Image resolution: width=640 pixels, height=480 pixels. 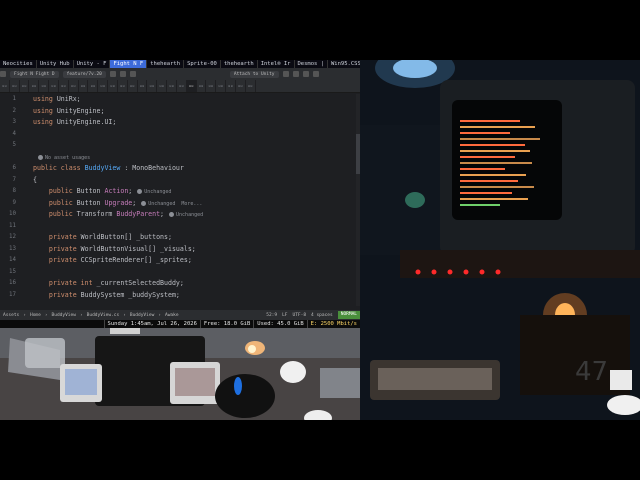 I want to click on window-tab: Neocities, so click(x=18, y=64).